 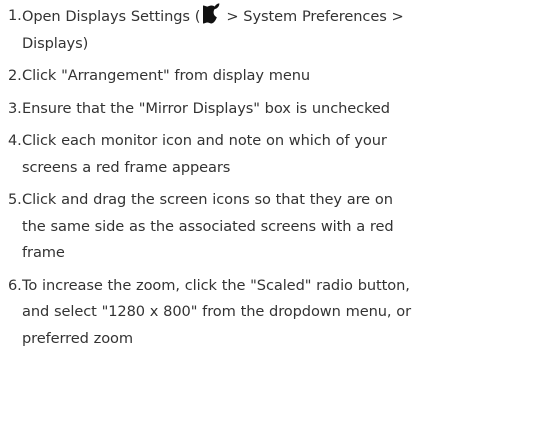 I want to click on step-text: Open Displays Settings (, so click(x=111, y=16).